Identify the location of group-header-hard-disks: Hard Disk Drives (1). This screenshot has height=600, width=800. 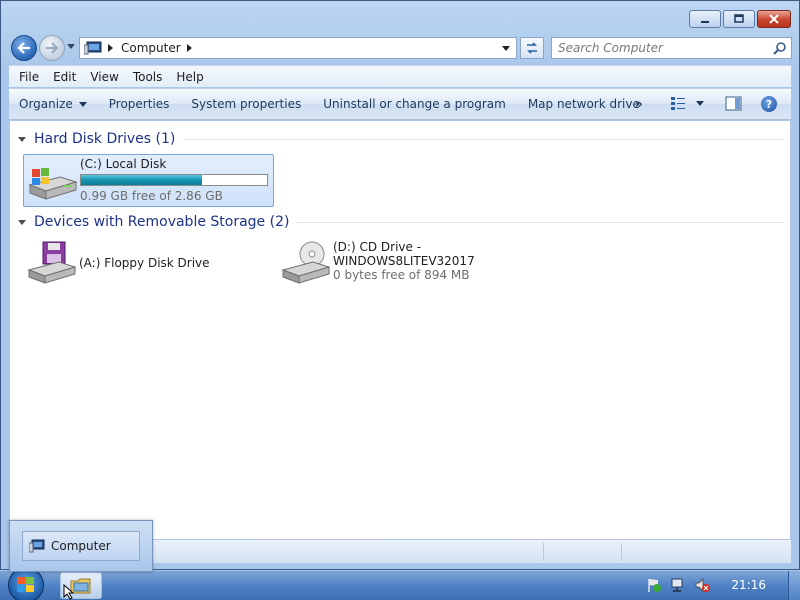
(401, 139).